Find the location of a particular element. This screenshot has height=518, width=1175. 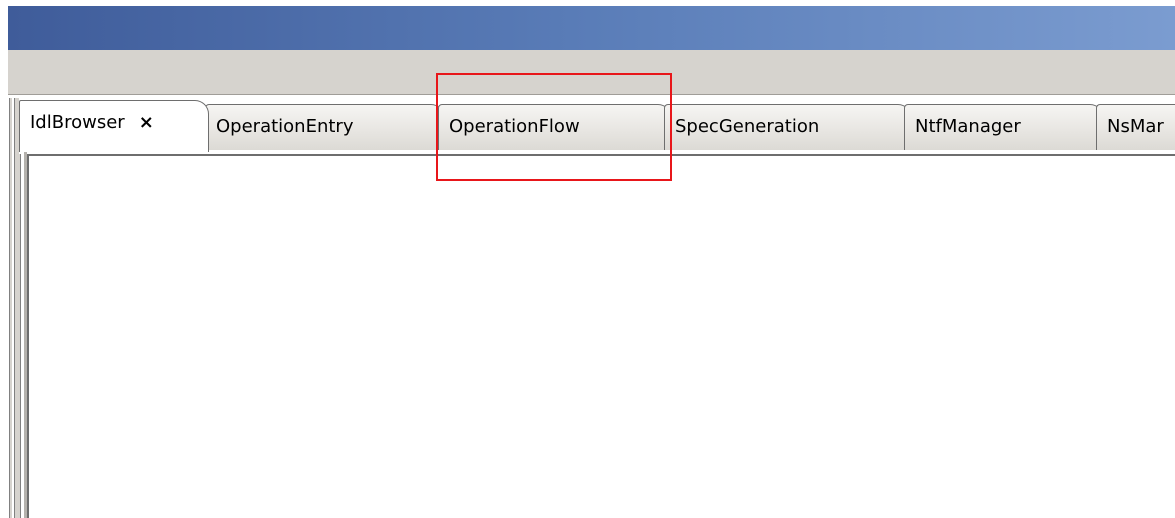

left-frame-inner-border is located at coordinates (13, 308).